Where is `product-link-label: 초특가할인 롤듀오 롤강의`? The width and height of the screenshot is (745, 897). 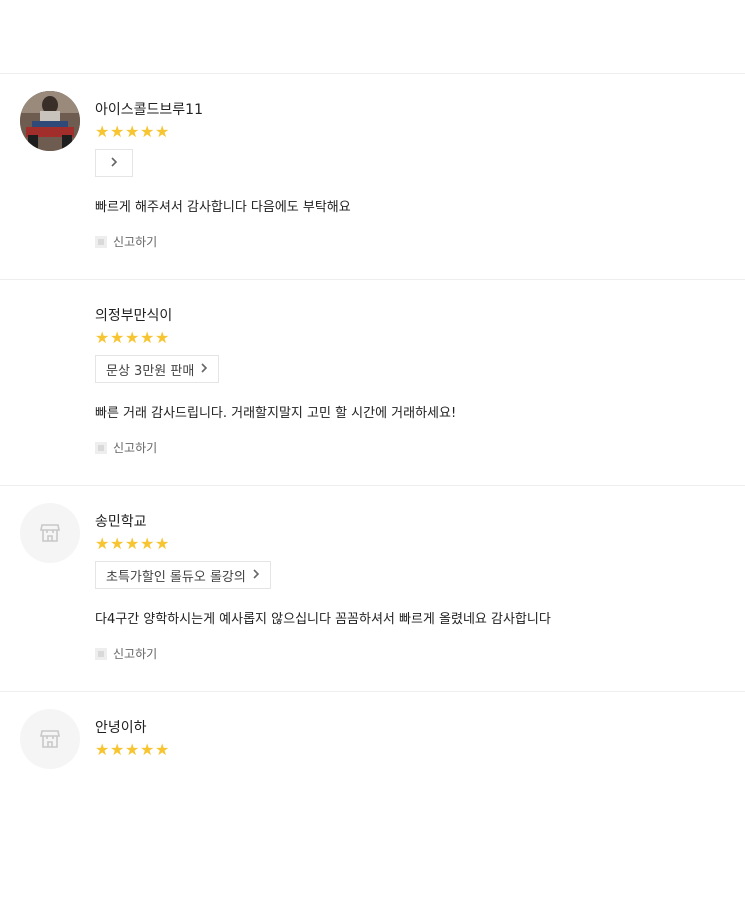 product-link-label: 초특가할인 롤듀오 롤강의 is located at coordinates (176, 577).